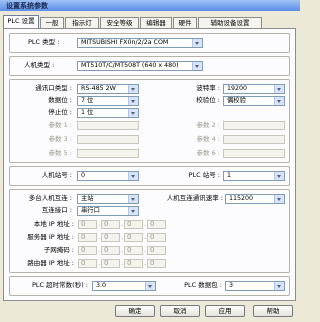 The width and height of the screenshot is (320, 322). What do you see at coordinates (108, 139) in the screenshot?
I see `param3-input` at bounding box center [108, 139].